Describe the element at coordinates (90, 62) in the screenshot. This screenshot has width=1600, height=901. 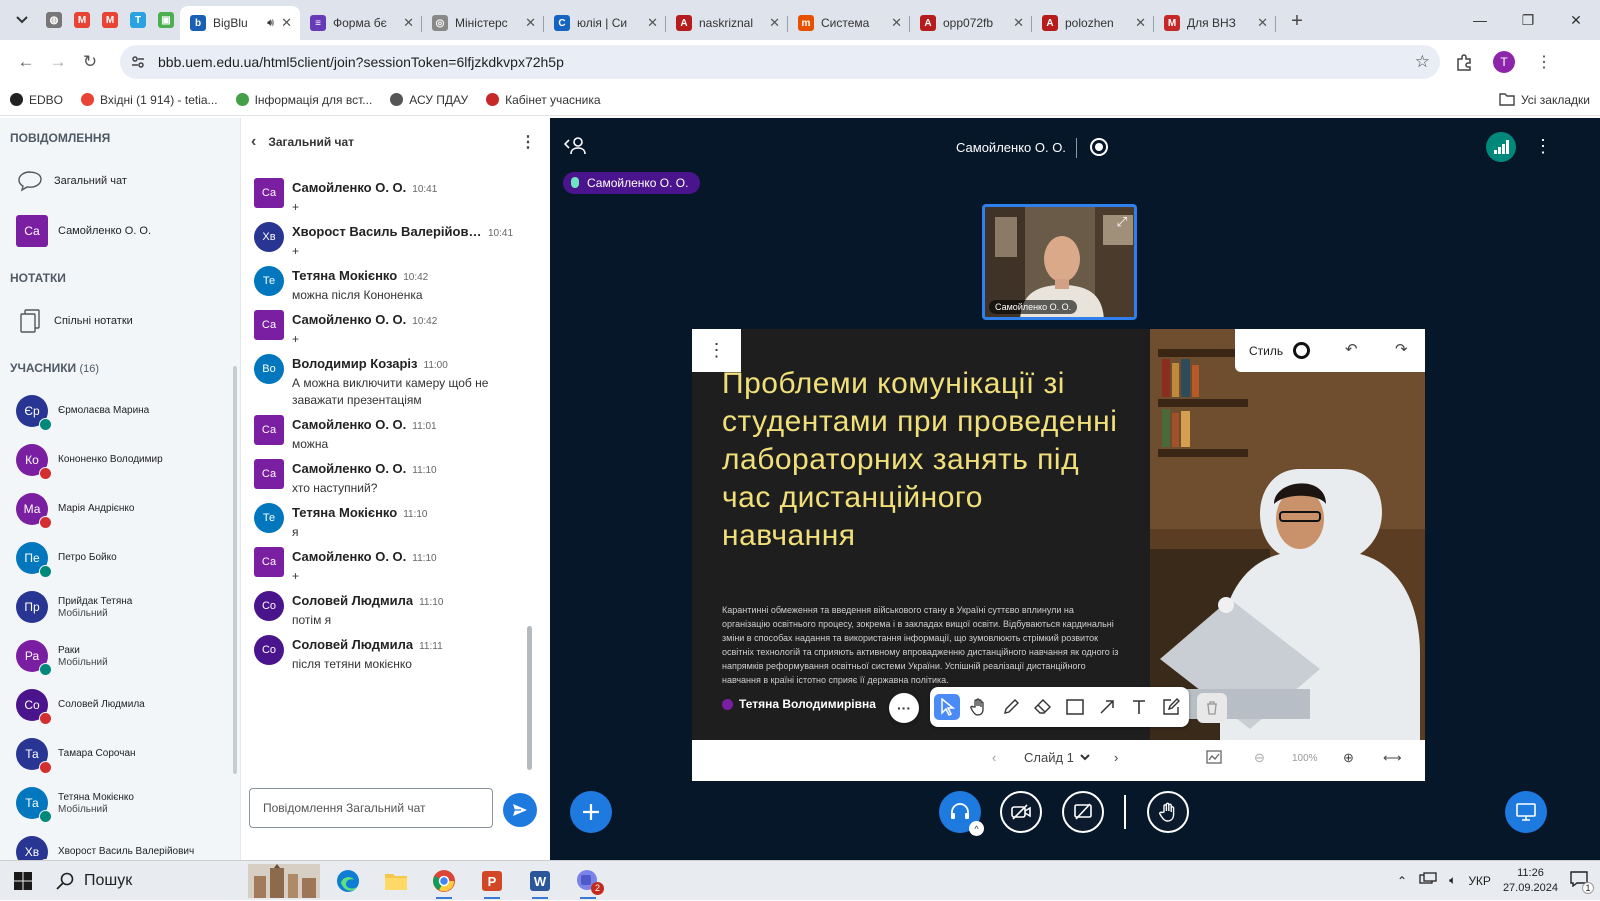
I see `reload-button: ↻` at that location.